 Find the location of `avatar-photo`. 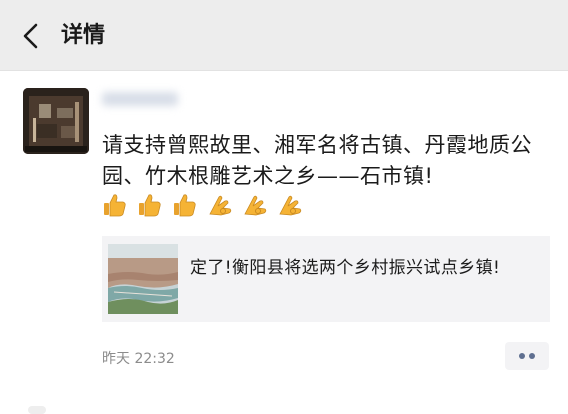

avatar-photo is located at coordinates (56, 121).